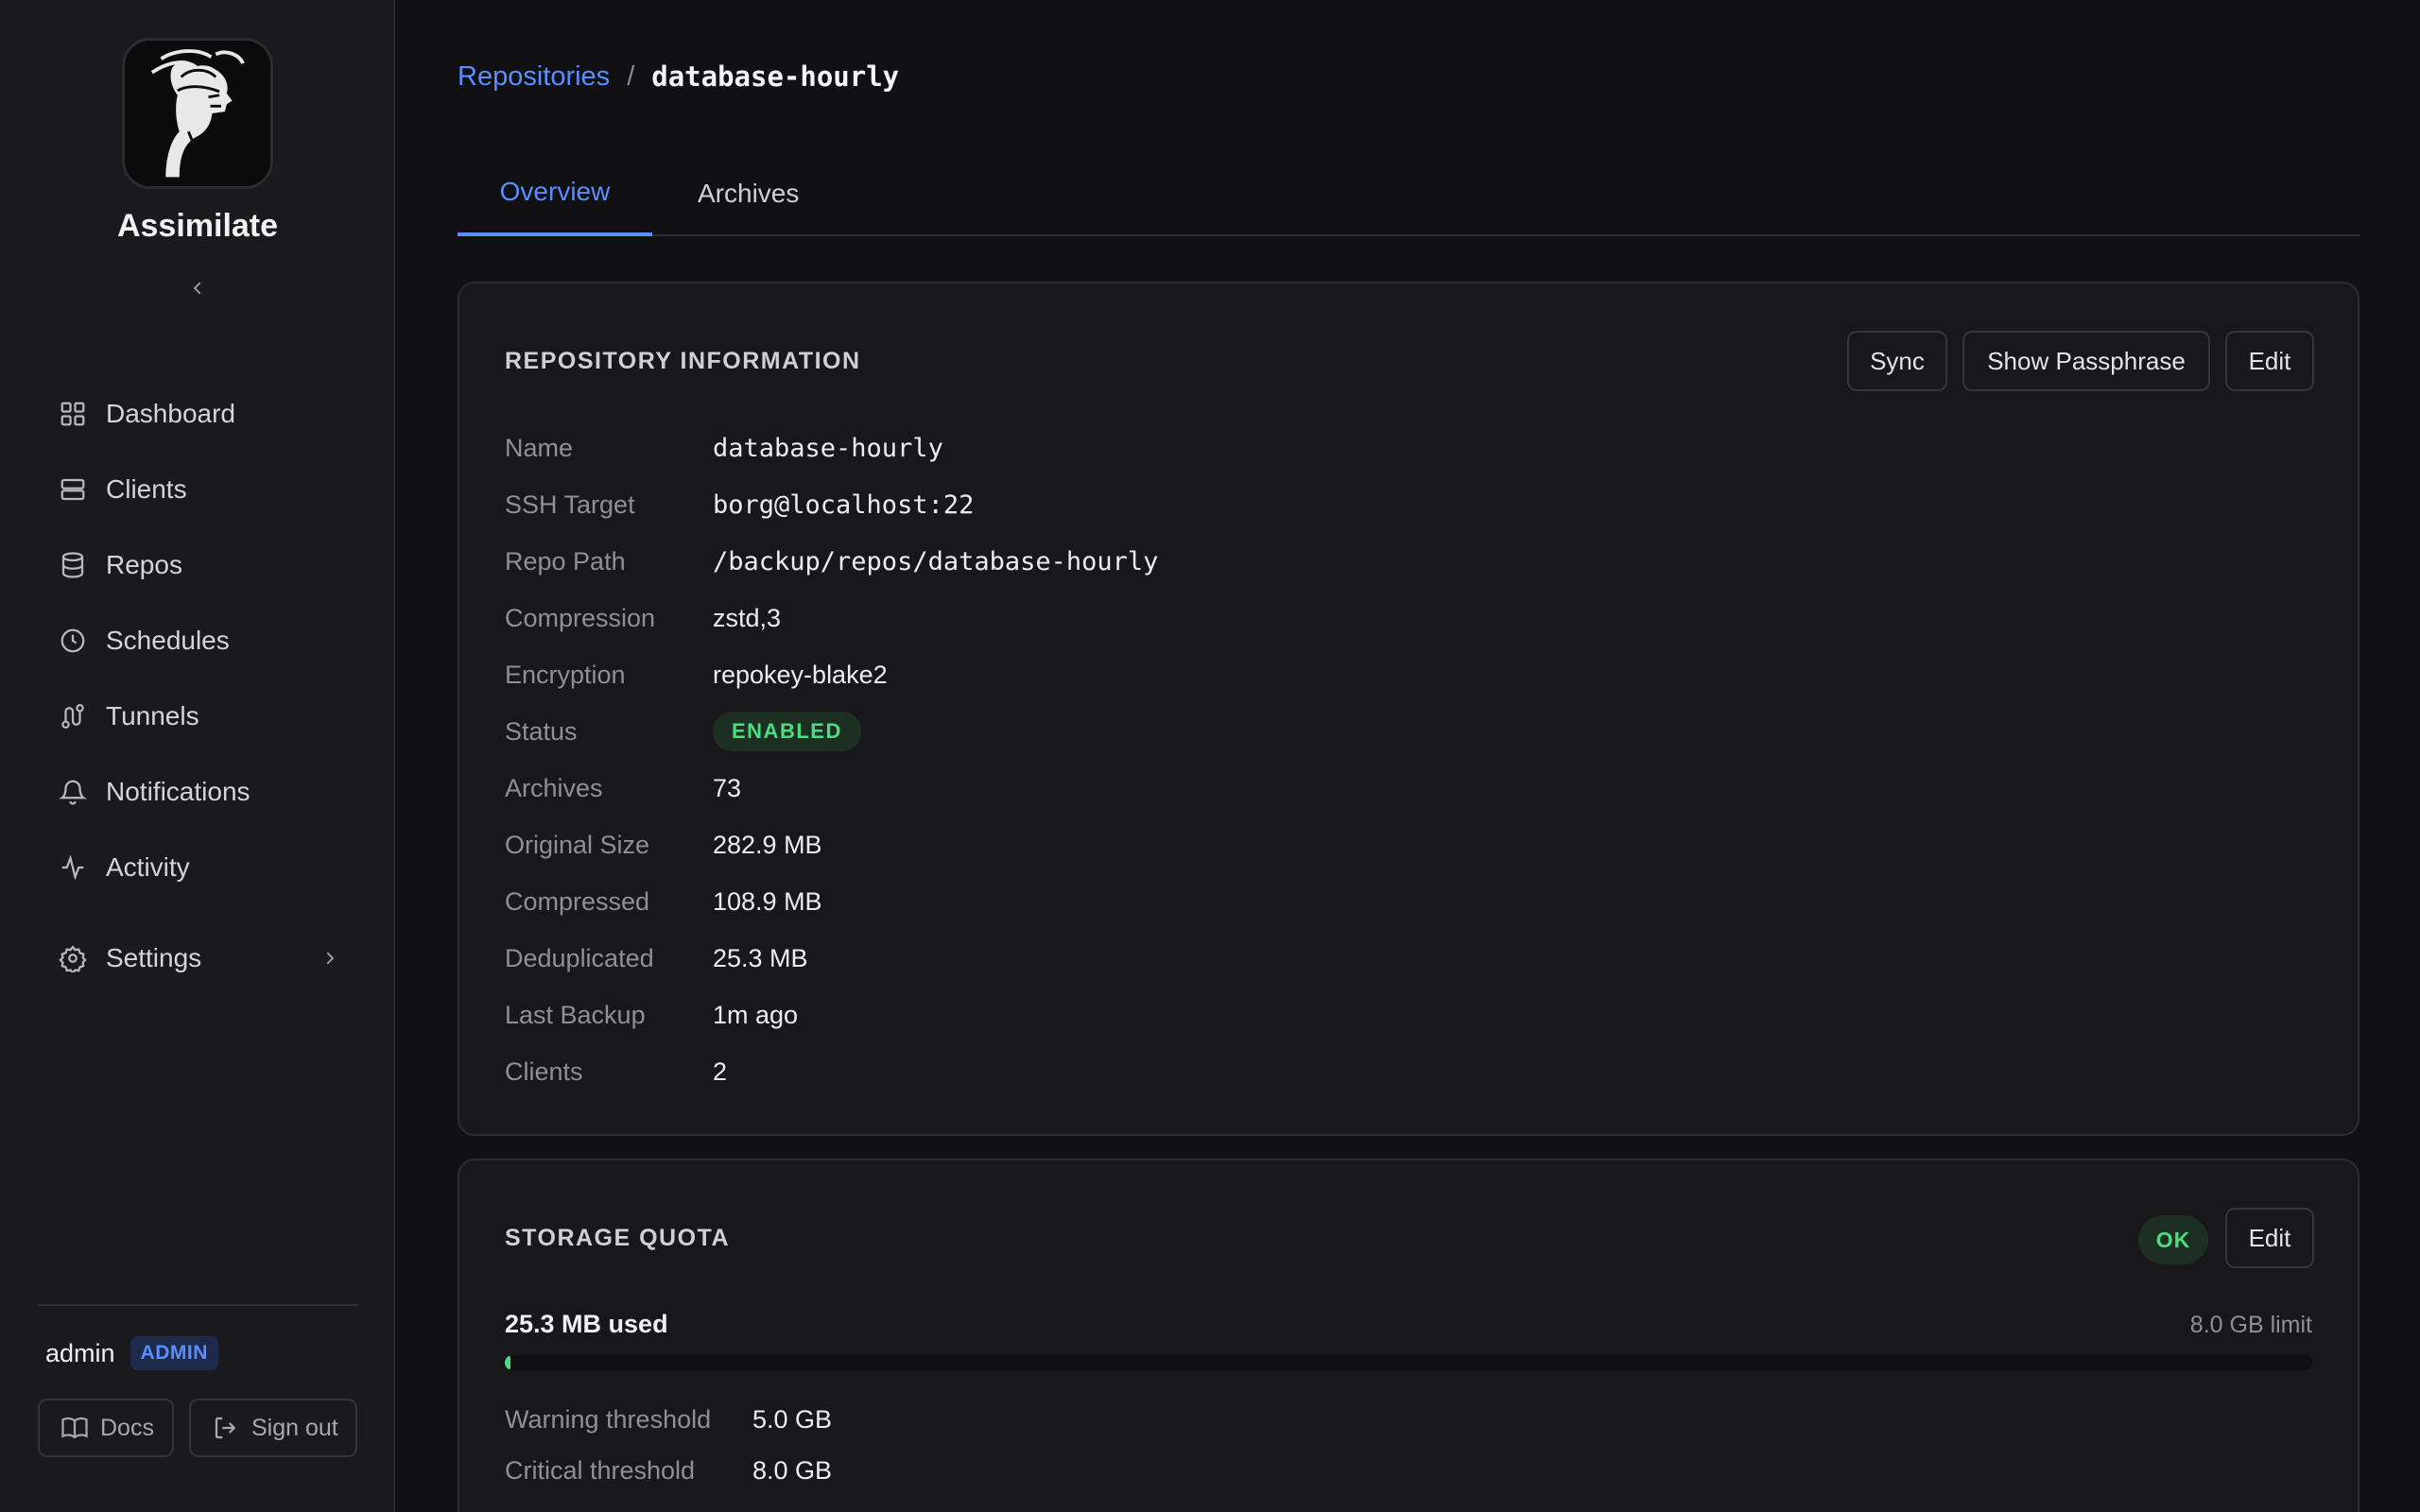 This screenshot has height=1512, width=2420. What do you see at coordinates (618, 1238) in the screenshot?
I see `card-title: STORAGE QUOTA` at bounding box center [618, 1238].